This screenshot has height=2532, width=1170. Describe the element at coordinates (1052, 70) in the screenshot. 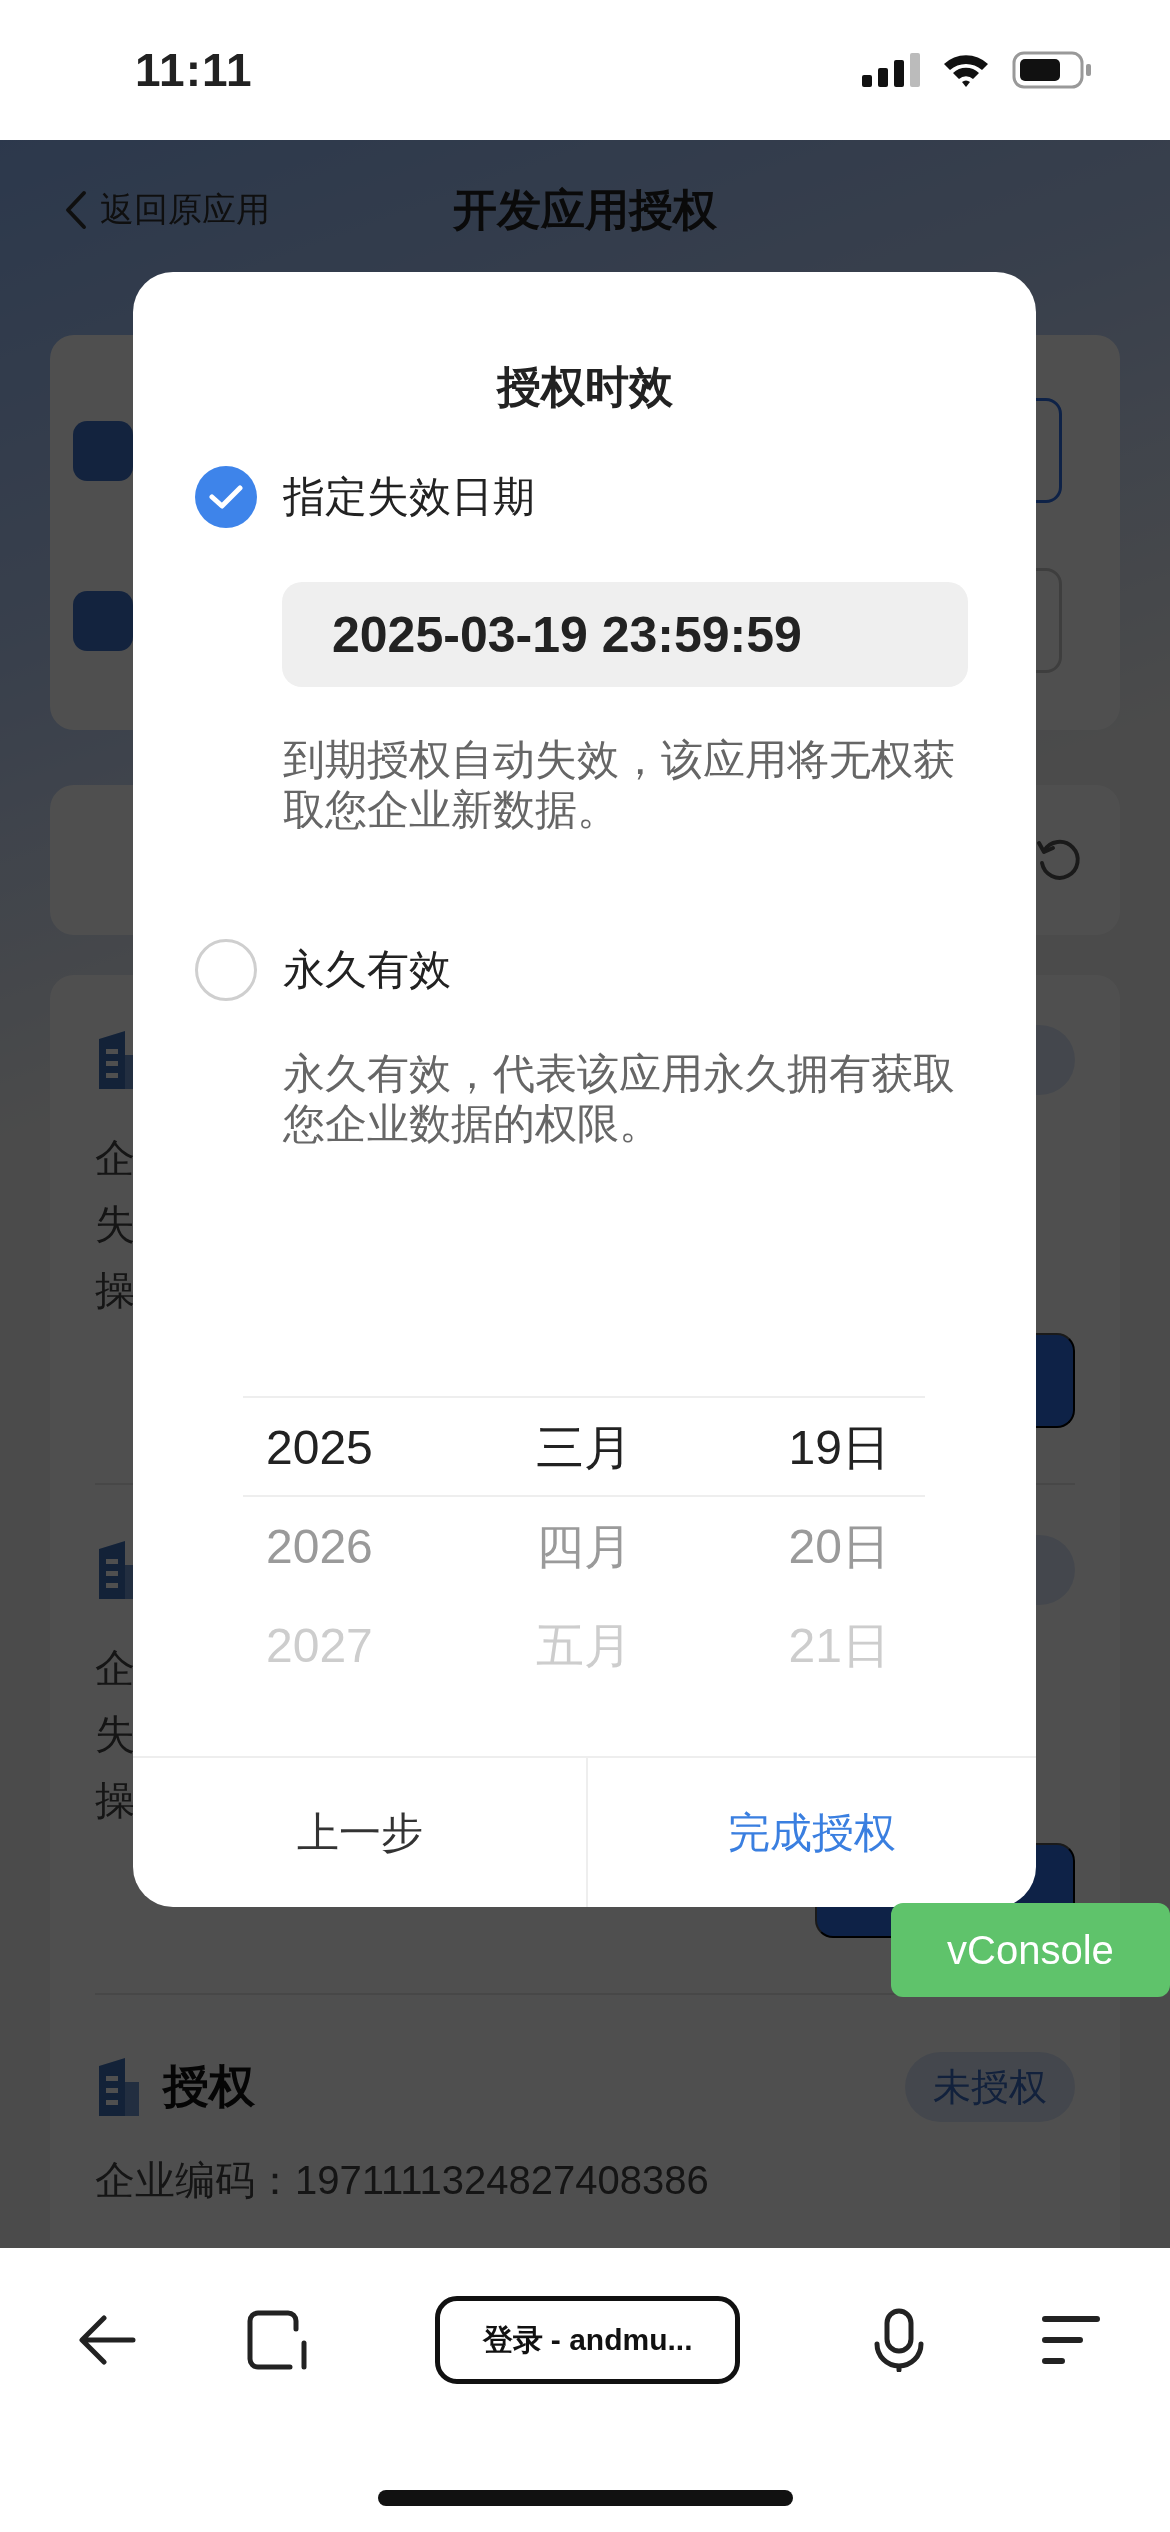

I see `battery-icon` at that location.